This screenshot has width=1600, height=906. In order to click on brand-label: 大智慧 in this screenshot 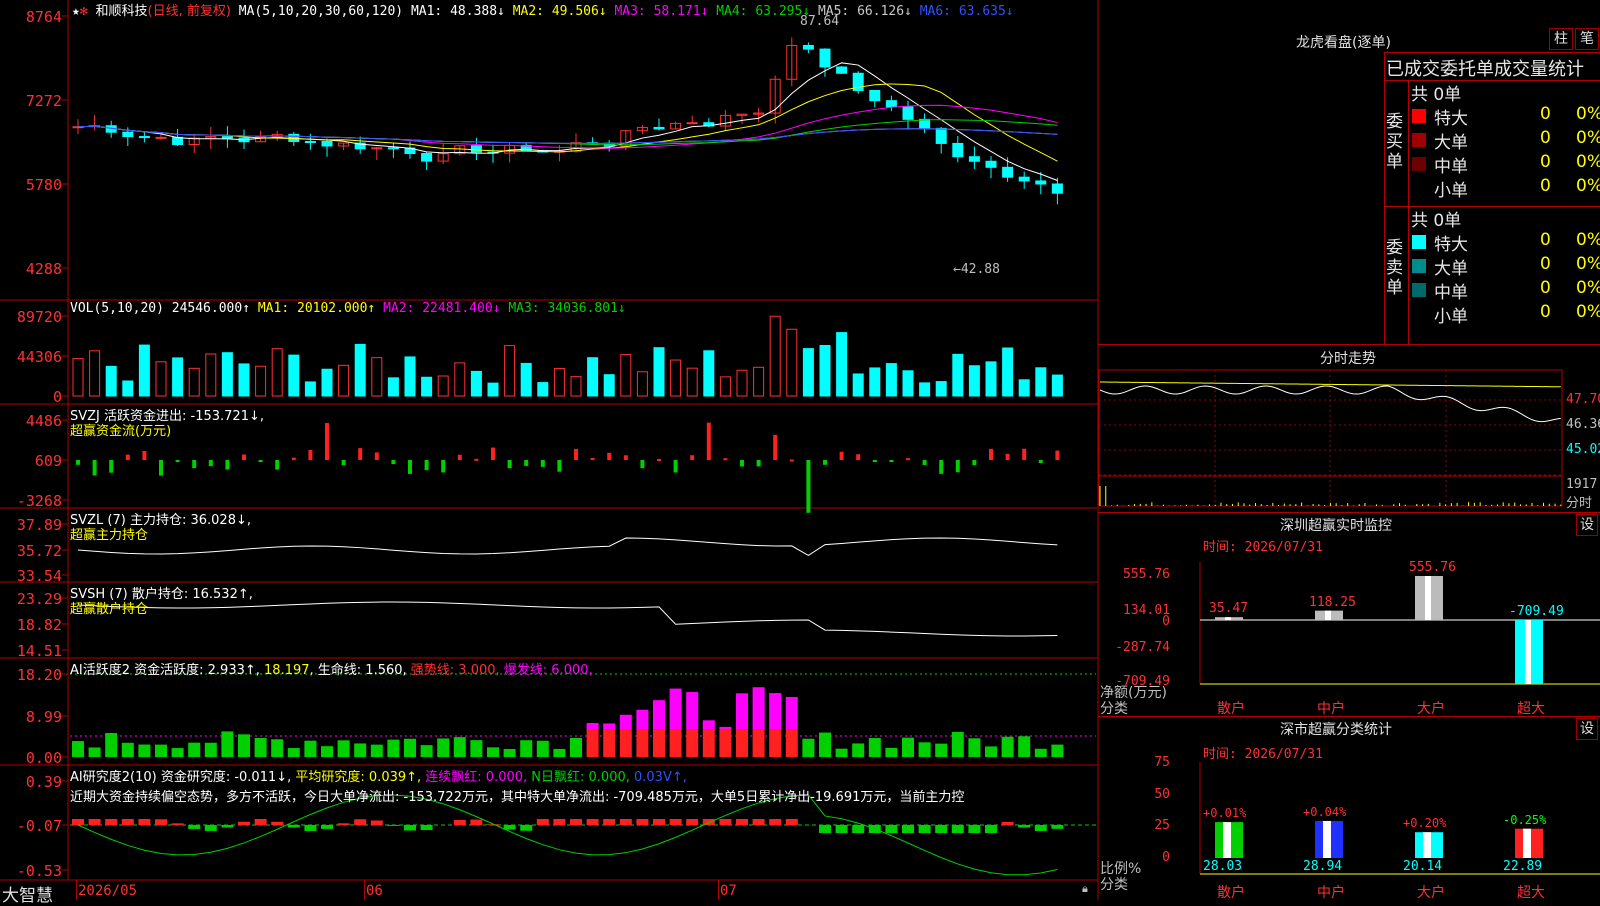, I will do `click(27, 893)`.